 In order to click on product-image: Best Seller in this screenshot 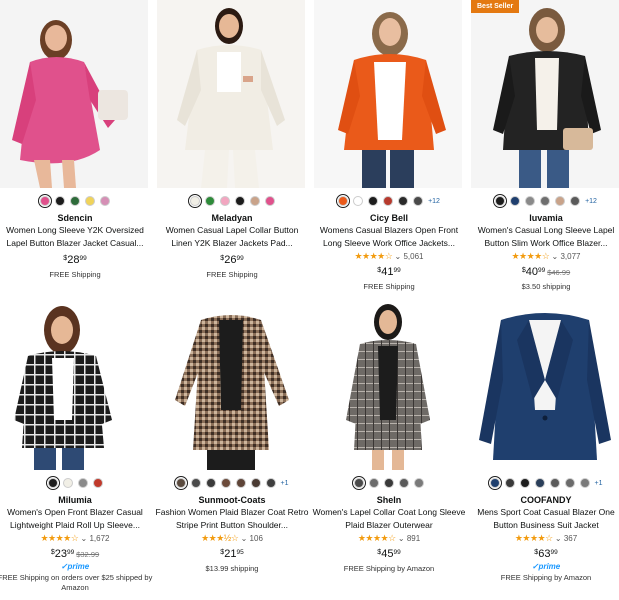, I will do `click(545, 94)`.